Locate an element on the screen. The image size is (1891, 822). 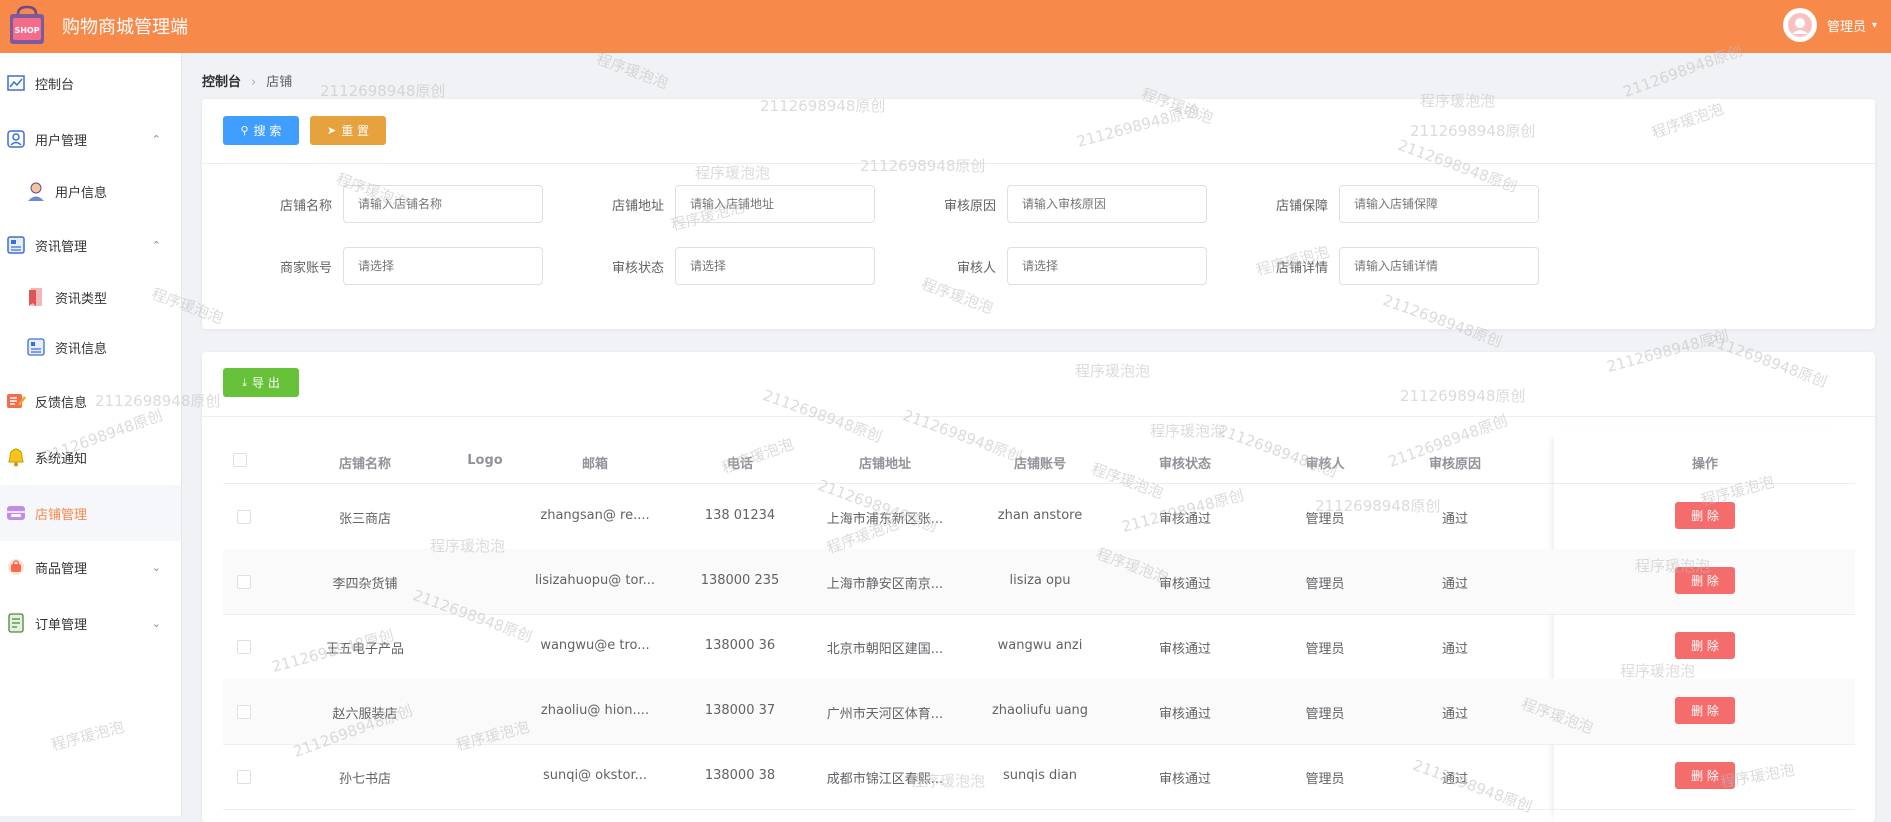
bell-icon is located at coordinates (16, 457).